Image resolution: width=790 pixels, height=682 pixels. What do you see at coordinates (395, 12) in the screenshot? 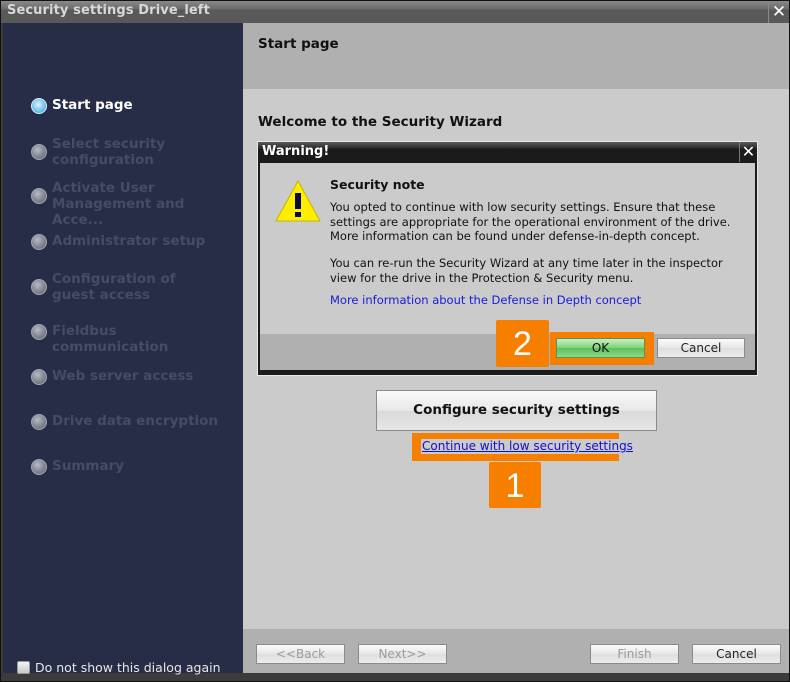
I see `title-bar: Security settings Drive_left ✕` at bounding box center [395, 12].